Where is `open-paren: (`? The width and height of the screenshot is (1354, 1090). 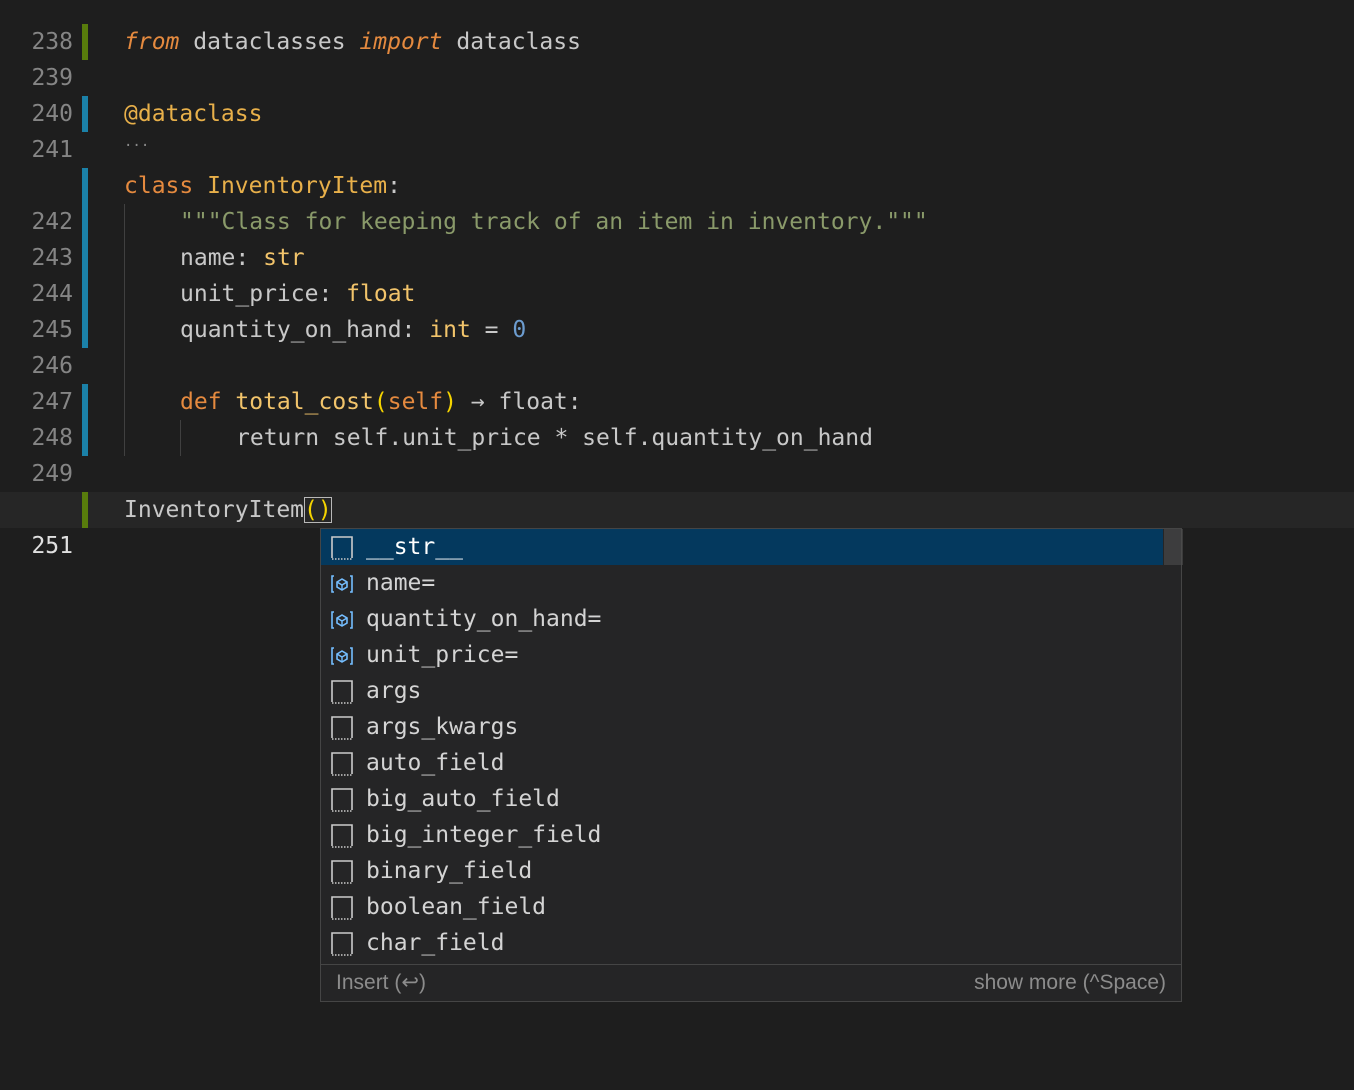
open-paren: ( is located at coordinates (380, 402).